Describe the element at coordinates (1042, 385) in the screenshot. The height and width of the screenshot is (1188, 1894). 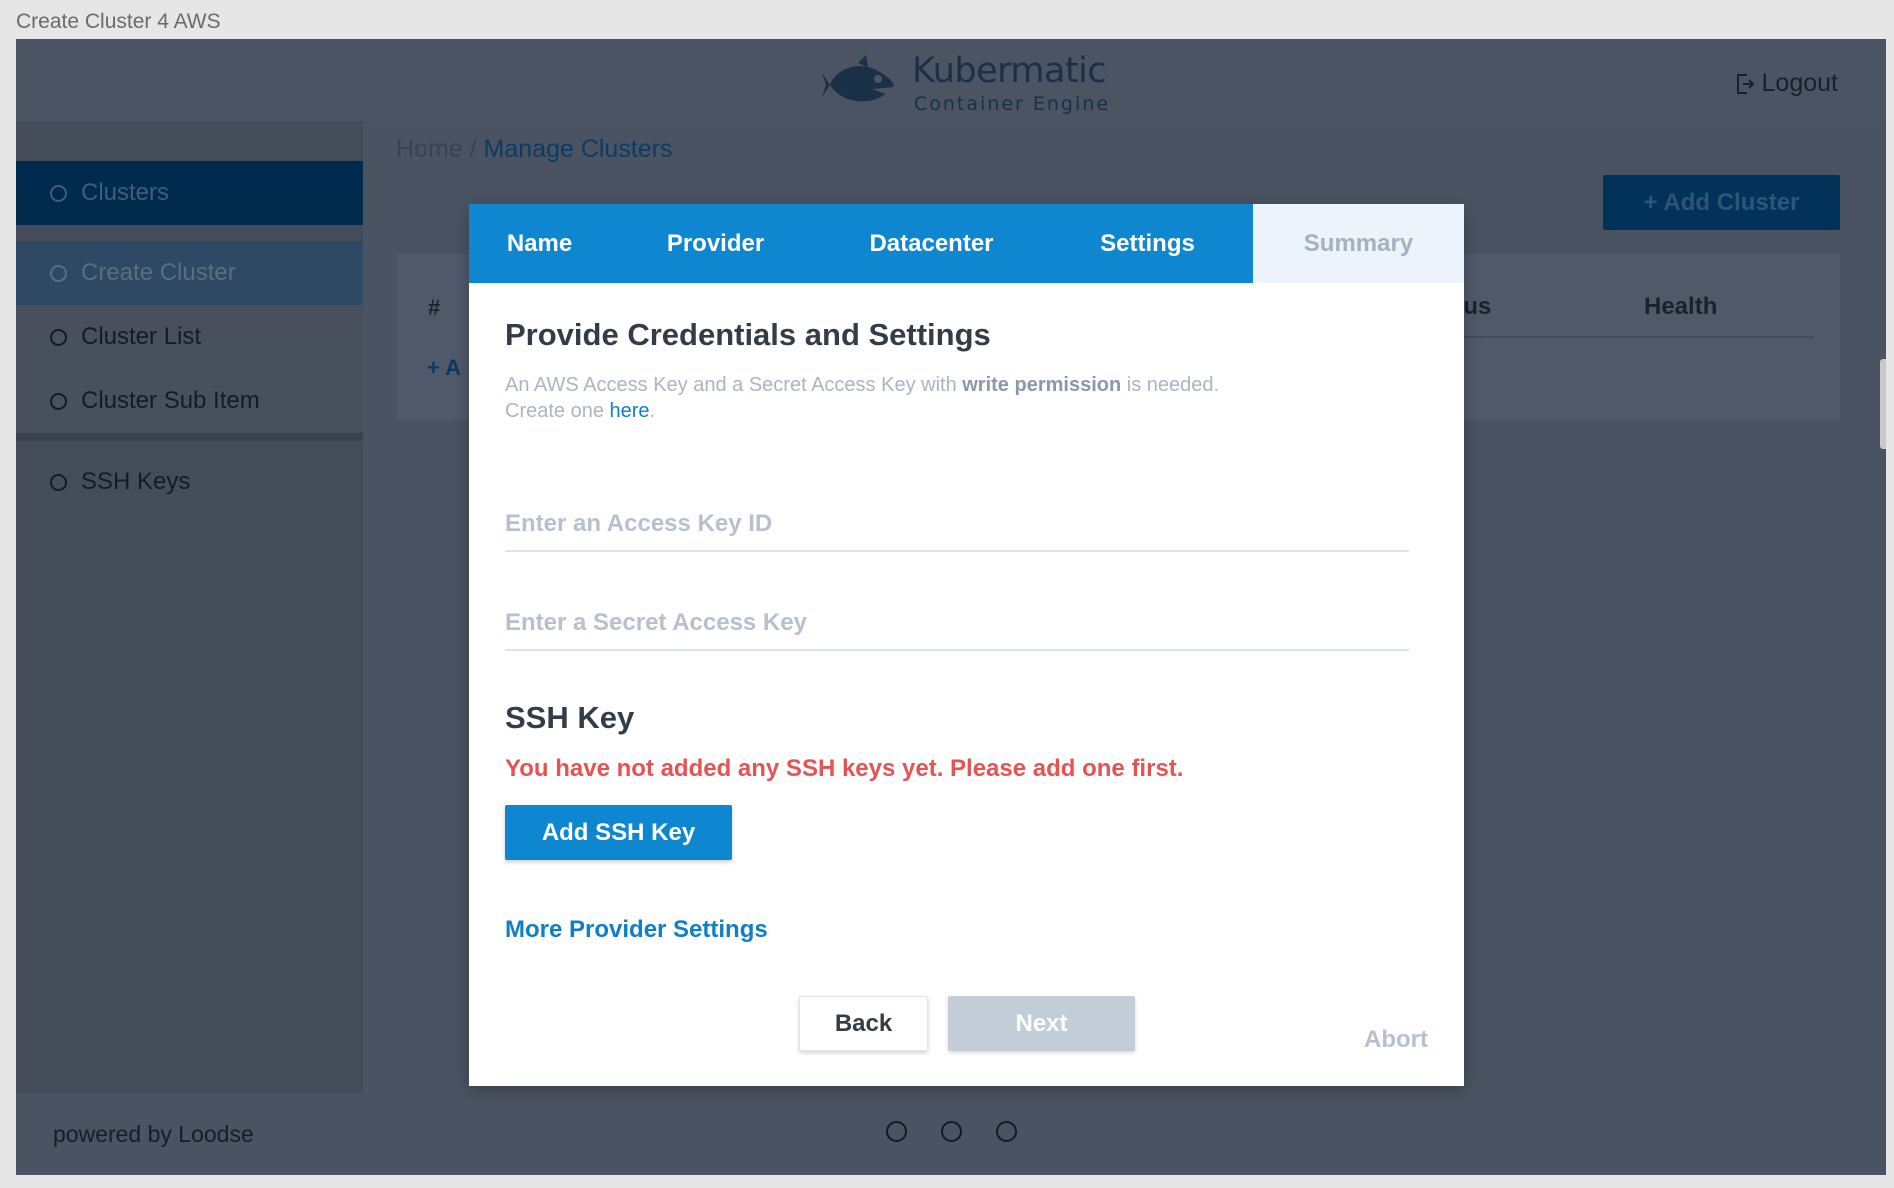
I see `desc-bold: write permission` at that location.